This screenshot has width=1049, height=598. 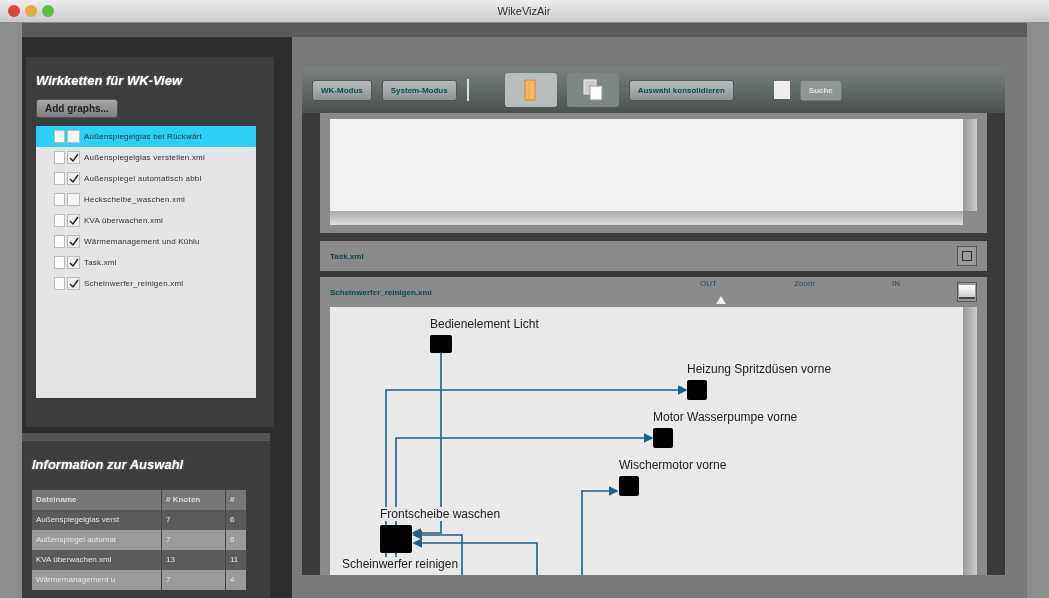 I want to click on minimize-button, so click(x=31, y=11).